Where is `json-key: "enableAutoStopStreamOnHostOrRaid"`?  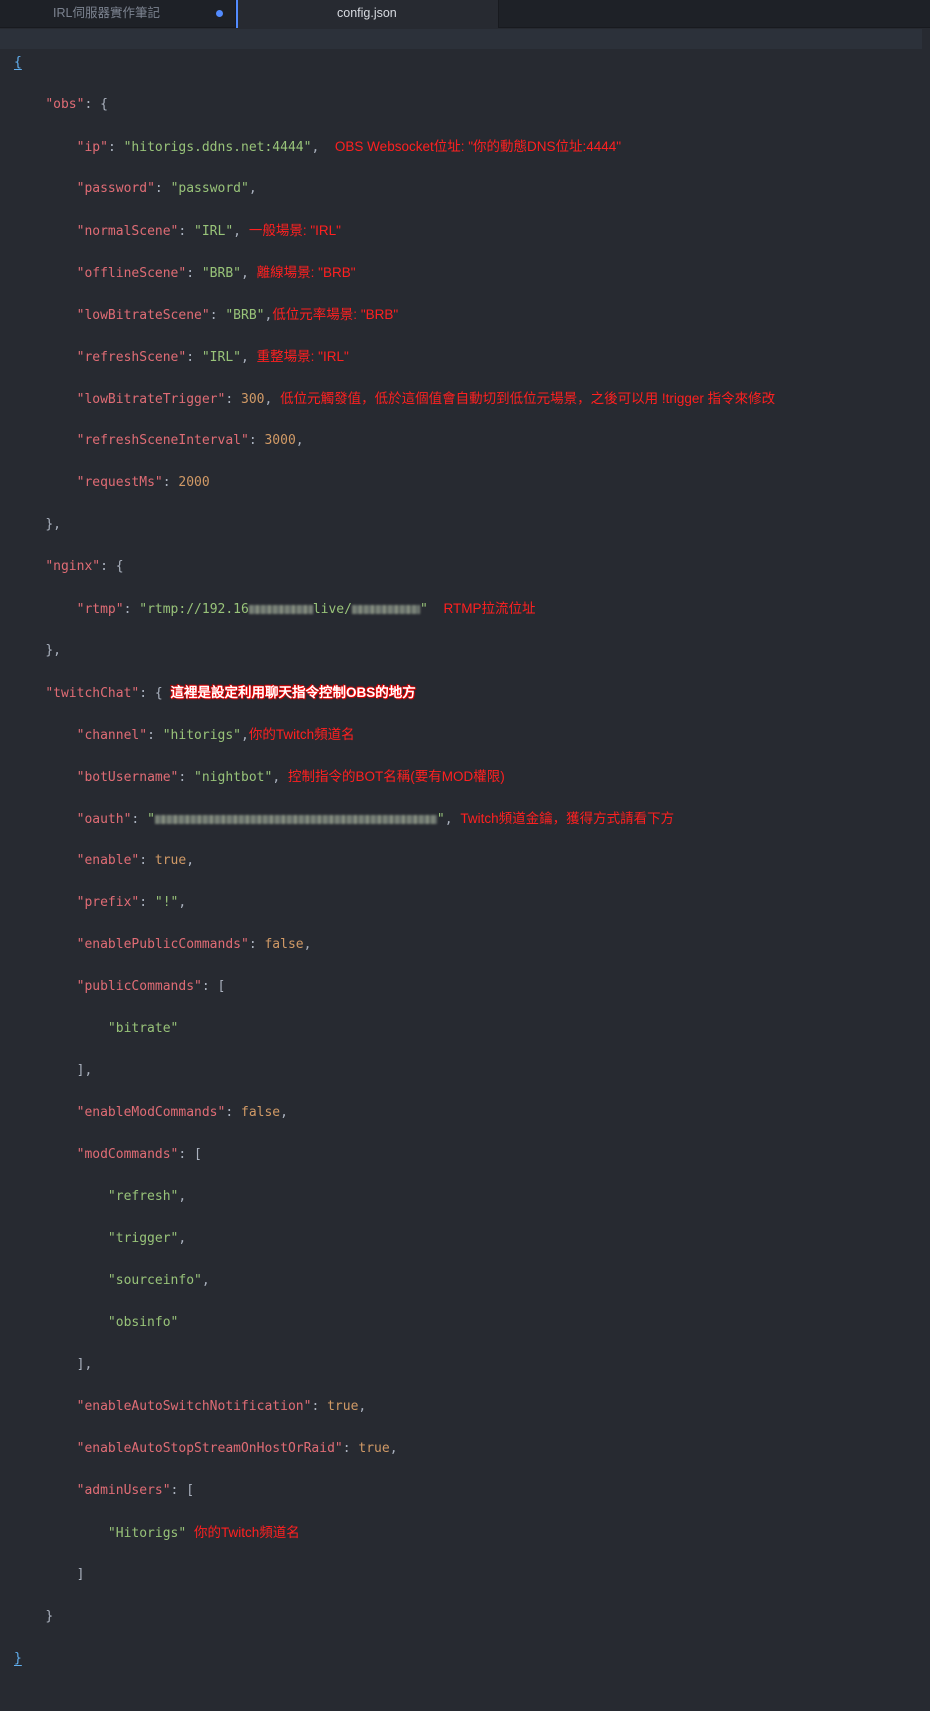
json-key: "enableAutoStopStreamOnHostOrRaid" is located at coordinates (209, 1448).